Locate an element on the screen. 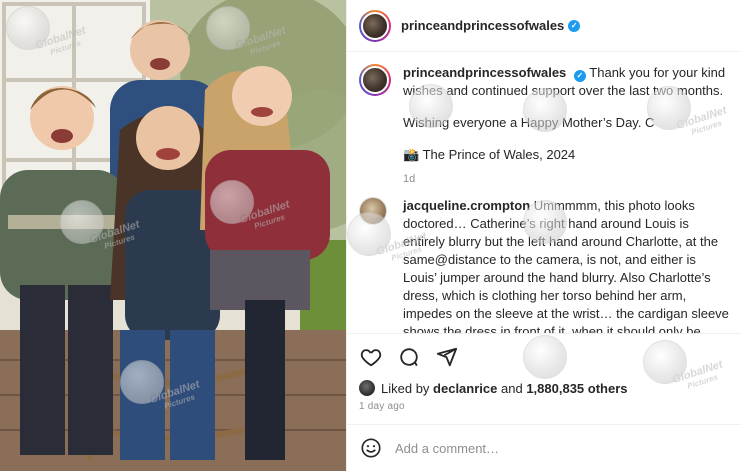  comment-icon is located at coordinates (409, 357).